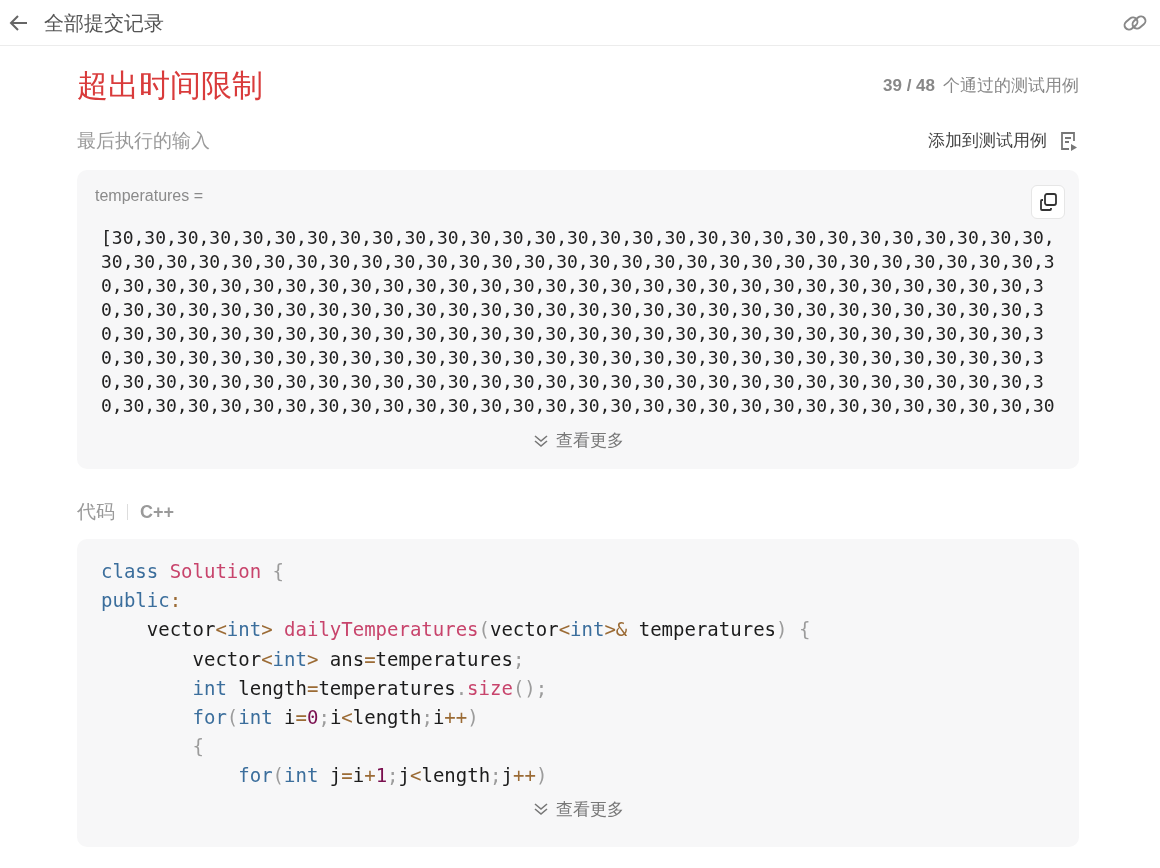 Image resolution: width=1160 pixels, height=868 pixels. I want to click on section-heading: 代码, so click(96, 511).